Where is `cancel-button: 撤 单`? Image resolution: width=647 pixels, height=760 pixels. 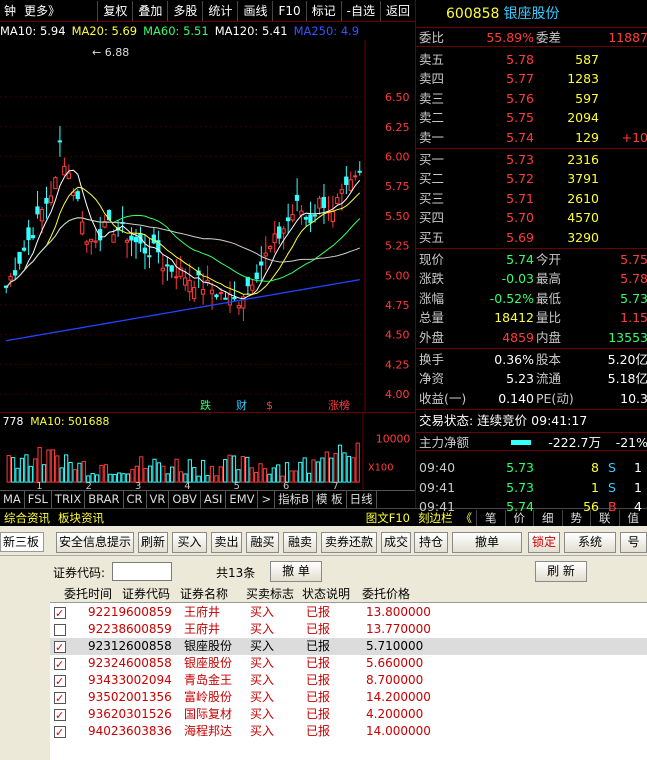 cancel-button: 撤 单 is located at coordinates (296, 571).